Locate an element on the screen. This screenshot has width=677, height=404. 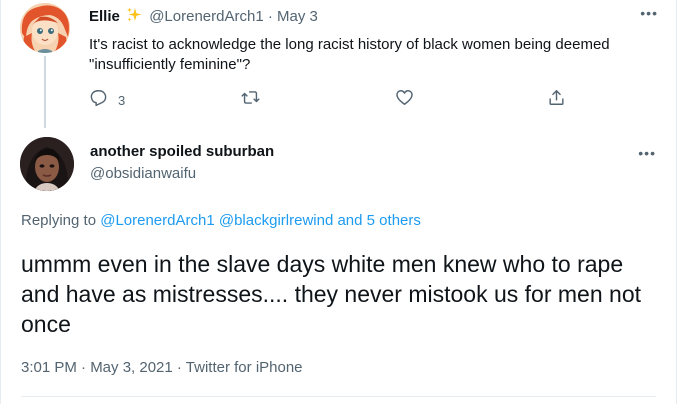
reply-count: 3 is located at coordinates (122, 100).